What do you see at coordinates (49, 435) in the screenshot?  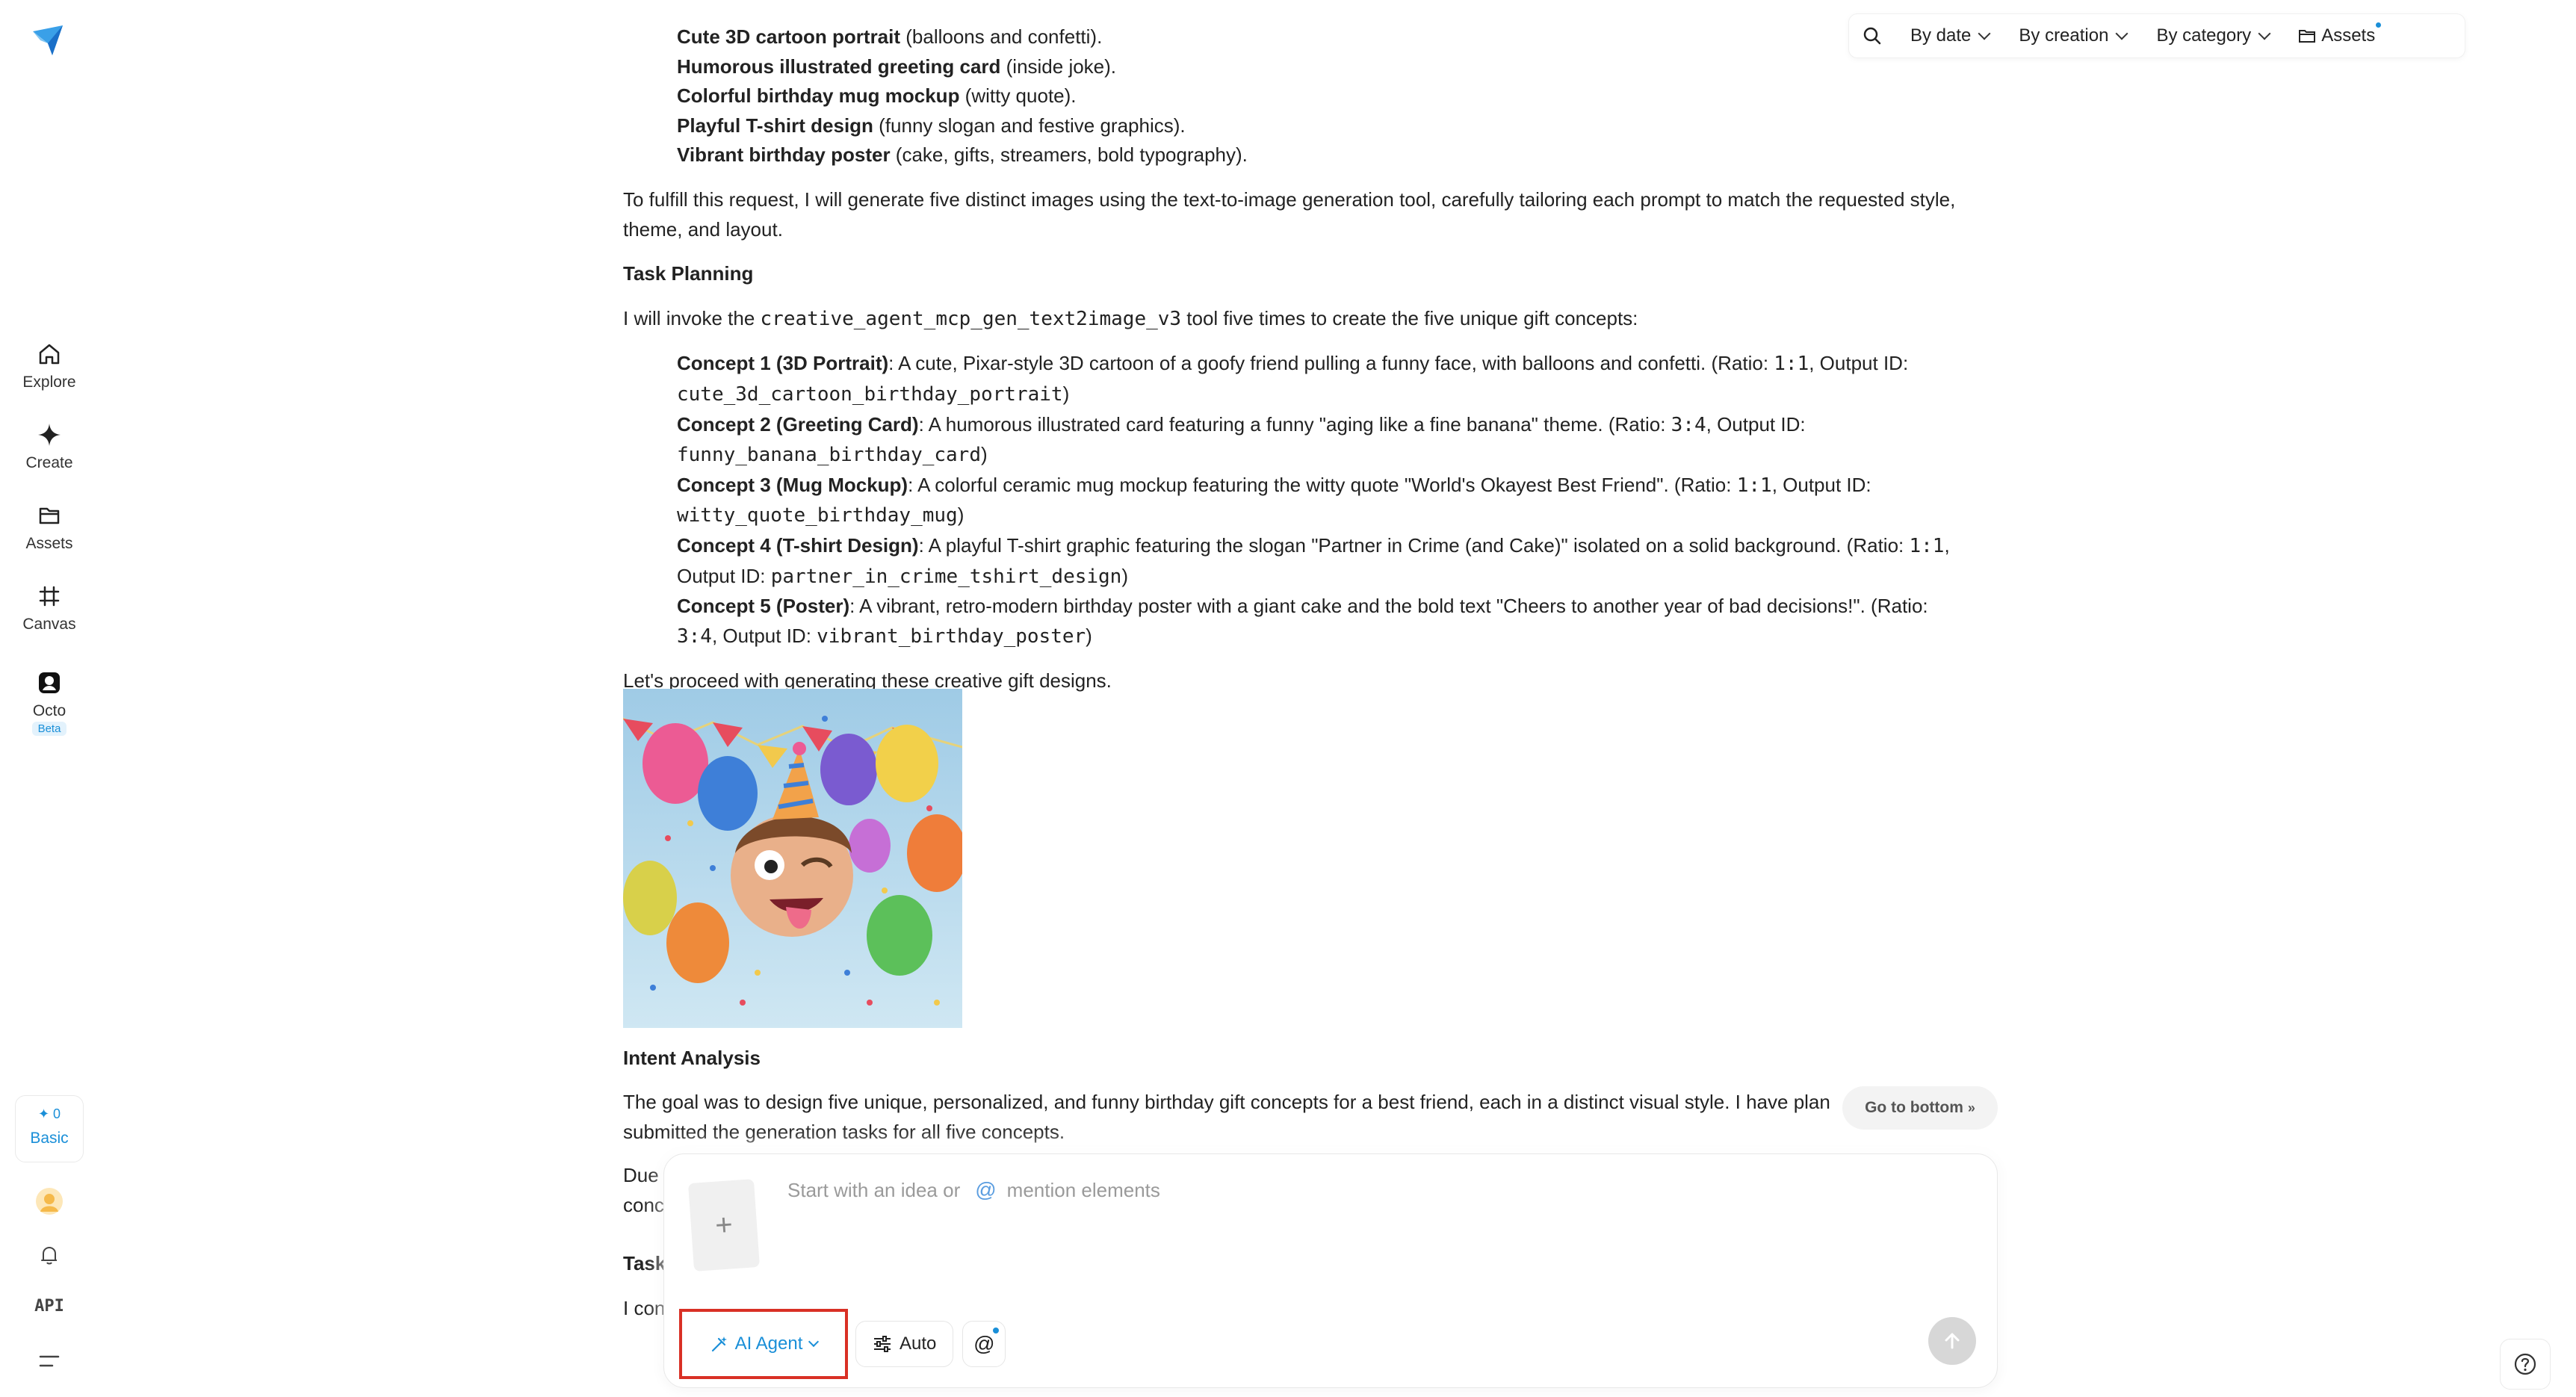 I see `sparkle-icon` at bounding box center [49, 435].